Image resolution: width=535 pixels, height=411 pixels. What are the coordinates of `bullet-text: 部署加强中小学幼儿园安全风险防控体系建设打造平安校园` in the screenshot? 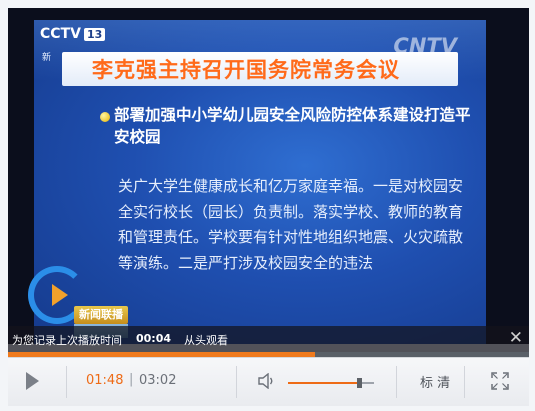 It's located at (292, 126).